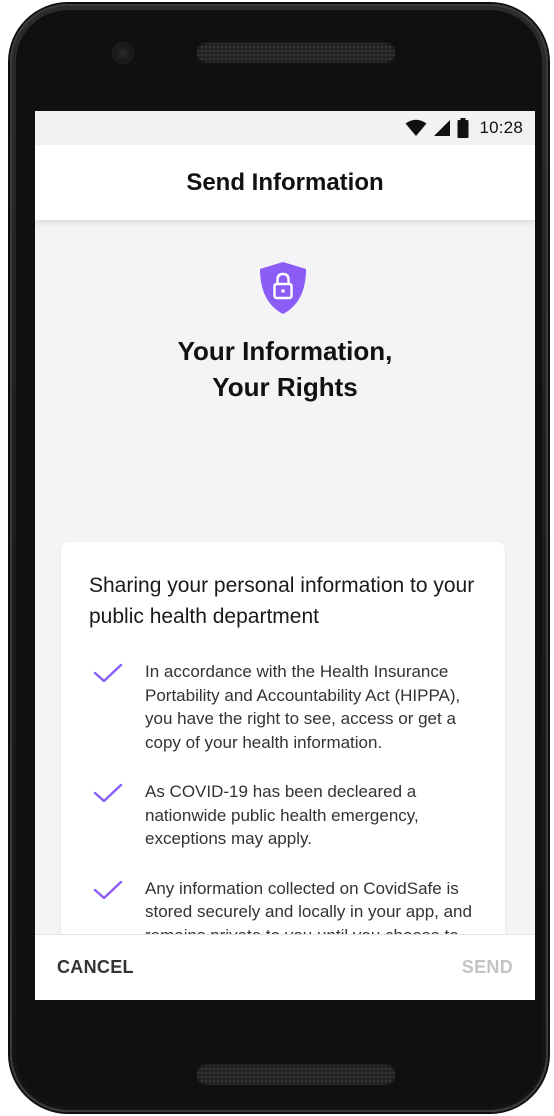  Describe the element at coordinates (296, 52) in the screenshot. I see `top-speaker-grille` at that location.